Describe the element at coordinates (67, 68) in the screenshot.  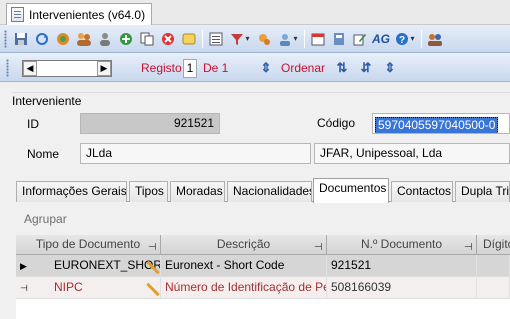
I see `record-scrollbar: ◀ ▶` at that location.